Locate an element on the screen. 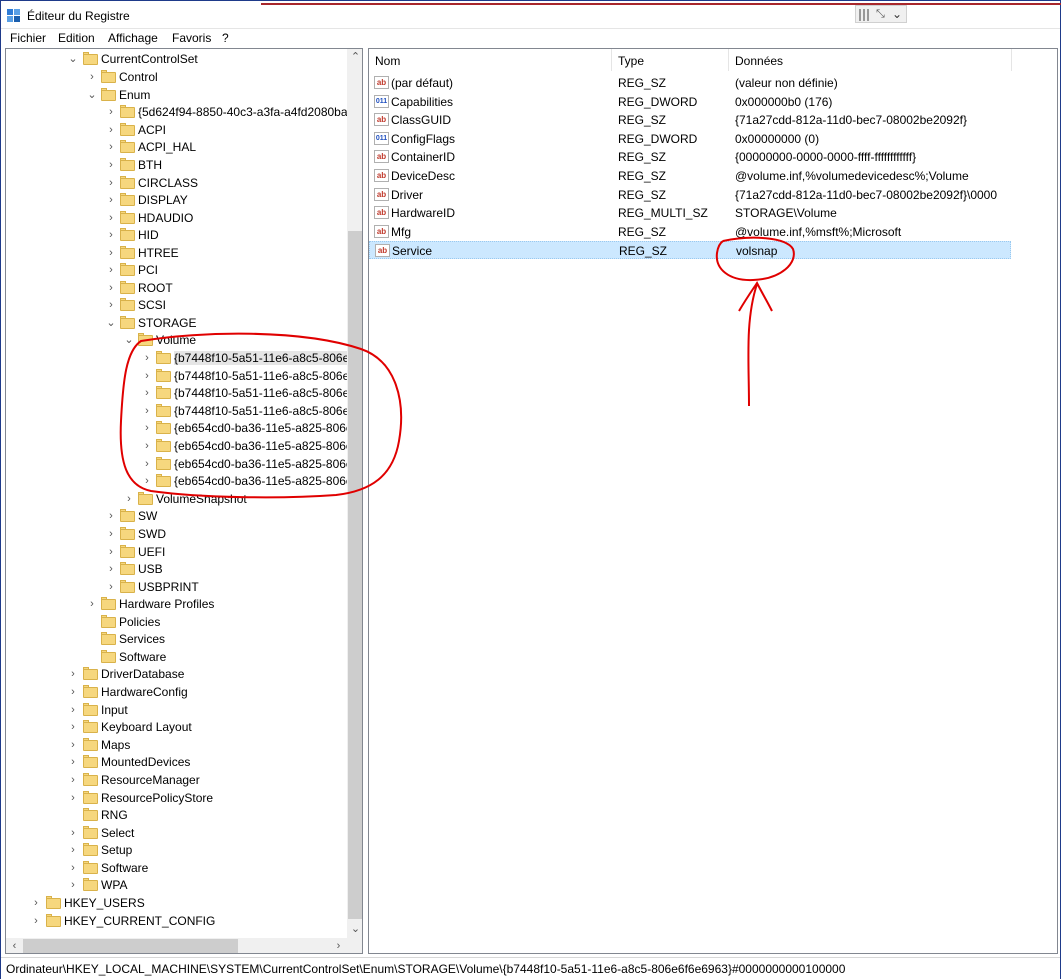 This screenshot has width=1061, height=979. value-row: 011 Capabilities REG_DWORD 0x000000b0 (176) is located at coordinates (690, 102).